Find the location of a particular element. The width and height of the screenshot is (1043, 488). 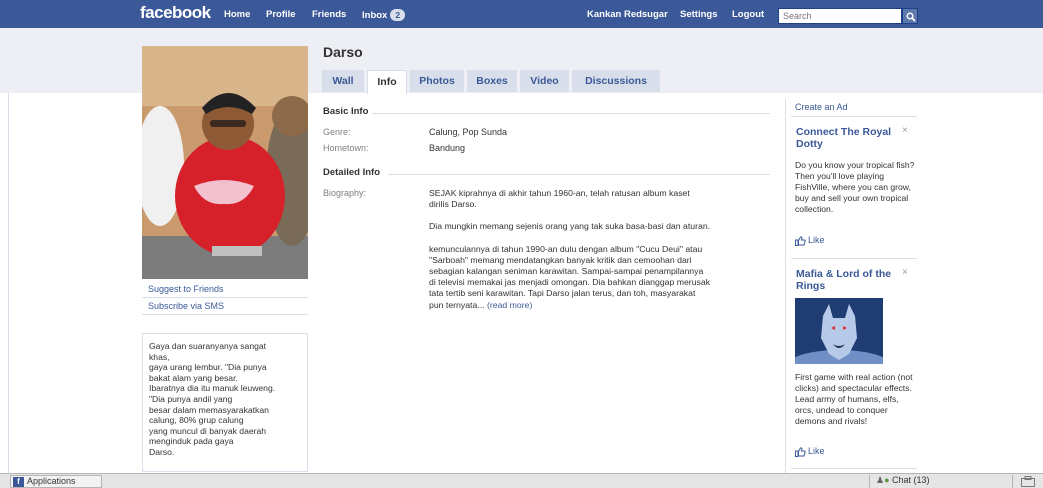

nav-inbox-link: Inbox 2 is located at coordinates (384, 15).